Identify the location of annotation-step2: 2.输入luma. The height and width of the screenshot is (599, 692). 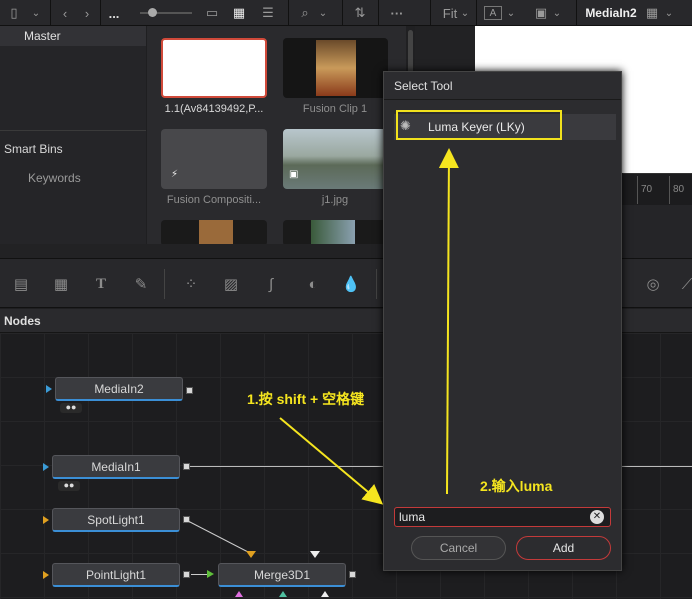
(516, 486).